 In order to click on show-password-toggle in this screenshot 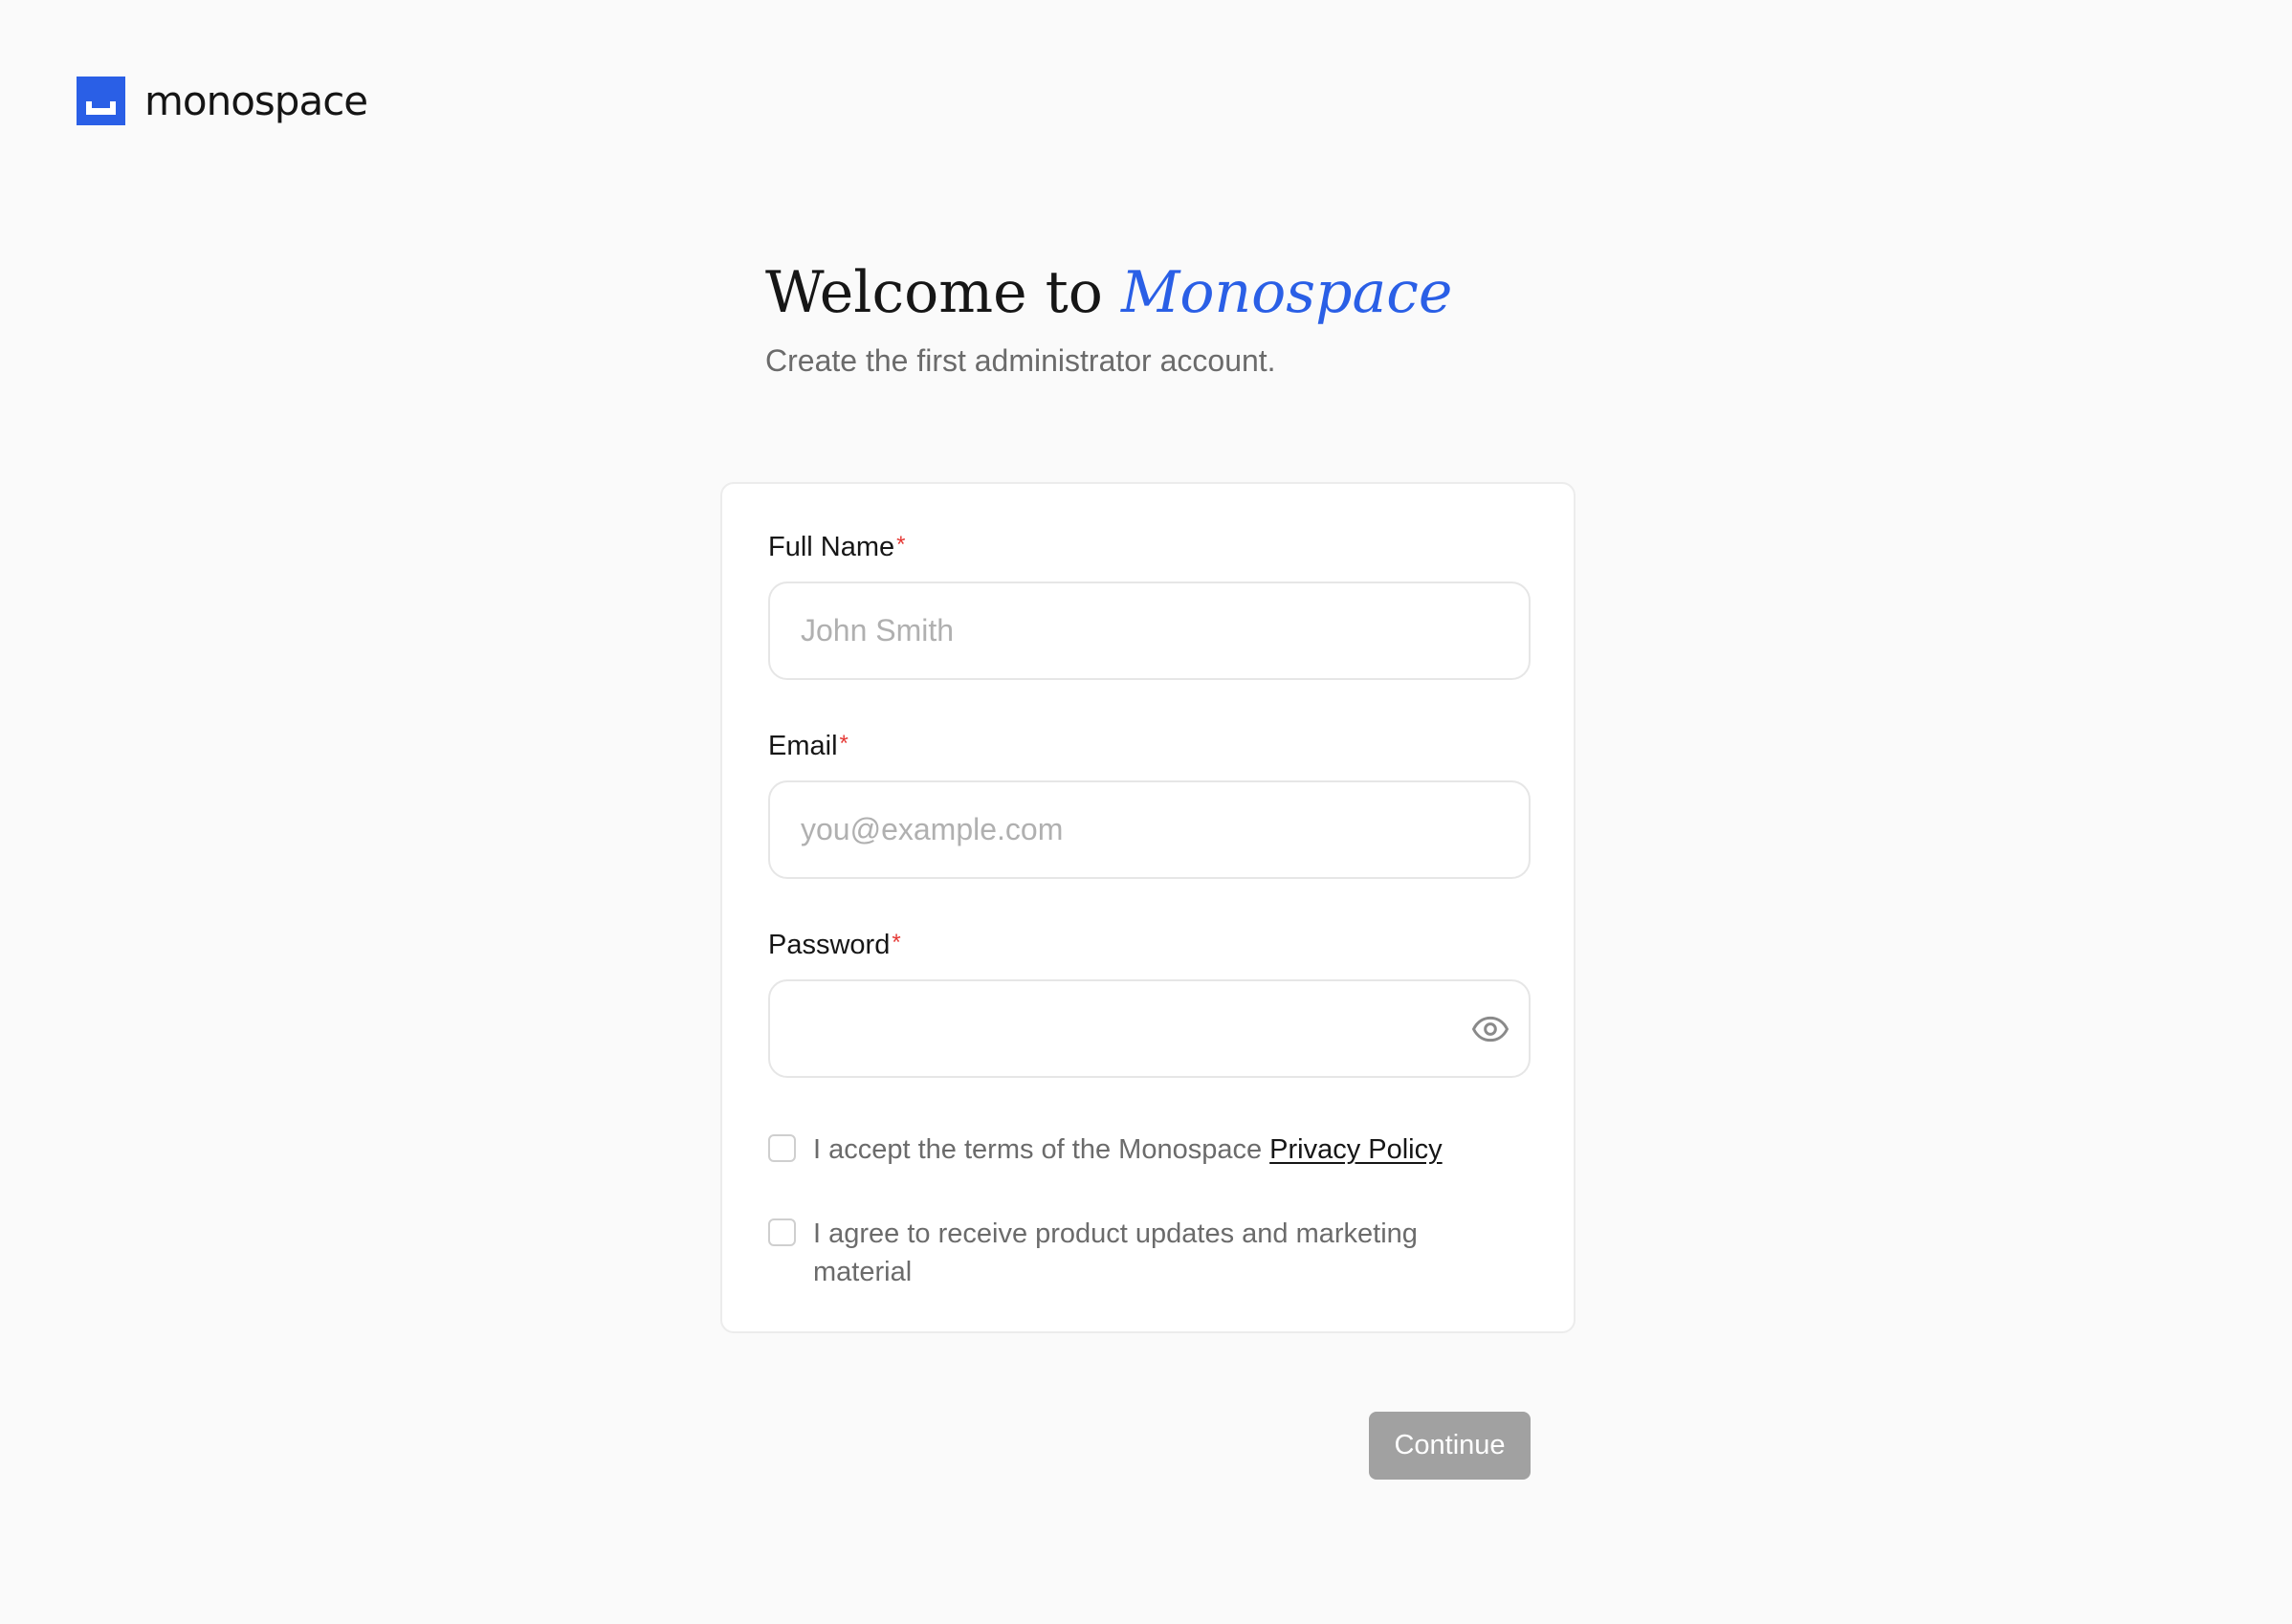, I will do `click(1490, 1029)`.